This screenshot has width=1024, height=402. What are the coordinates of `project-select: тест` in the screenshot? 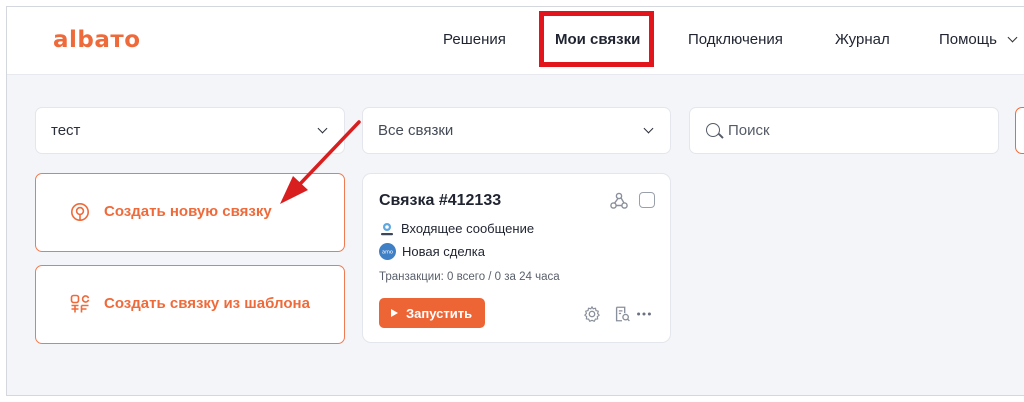 It's located at (190, 130).